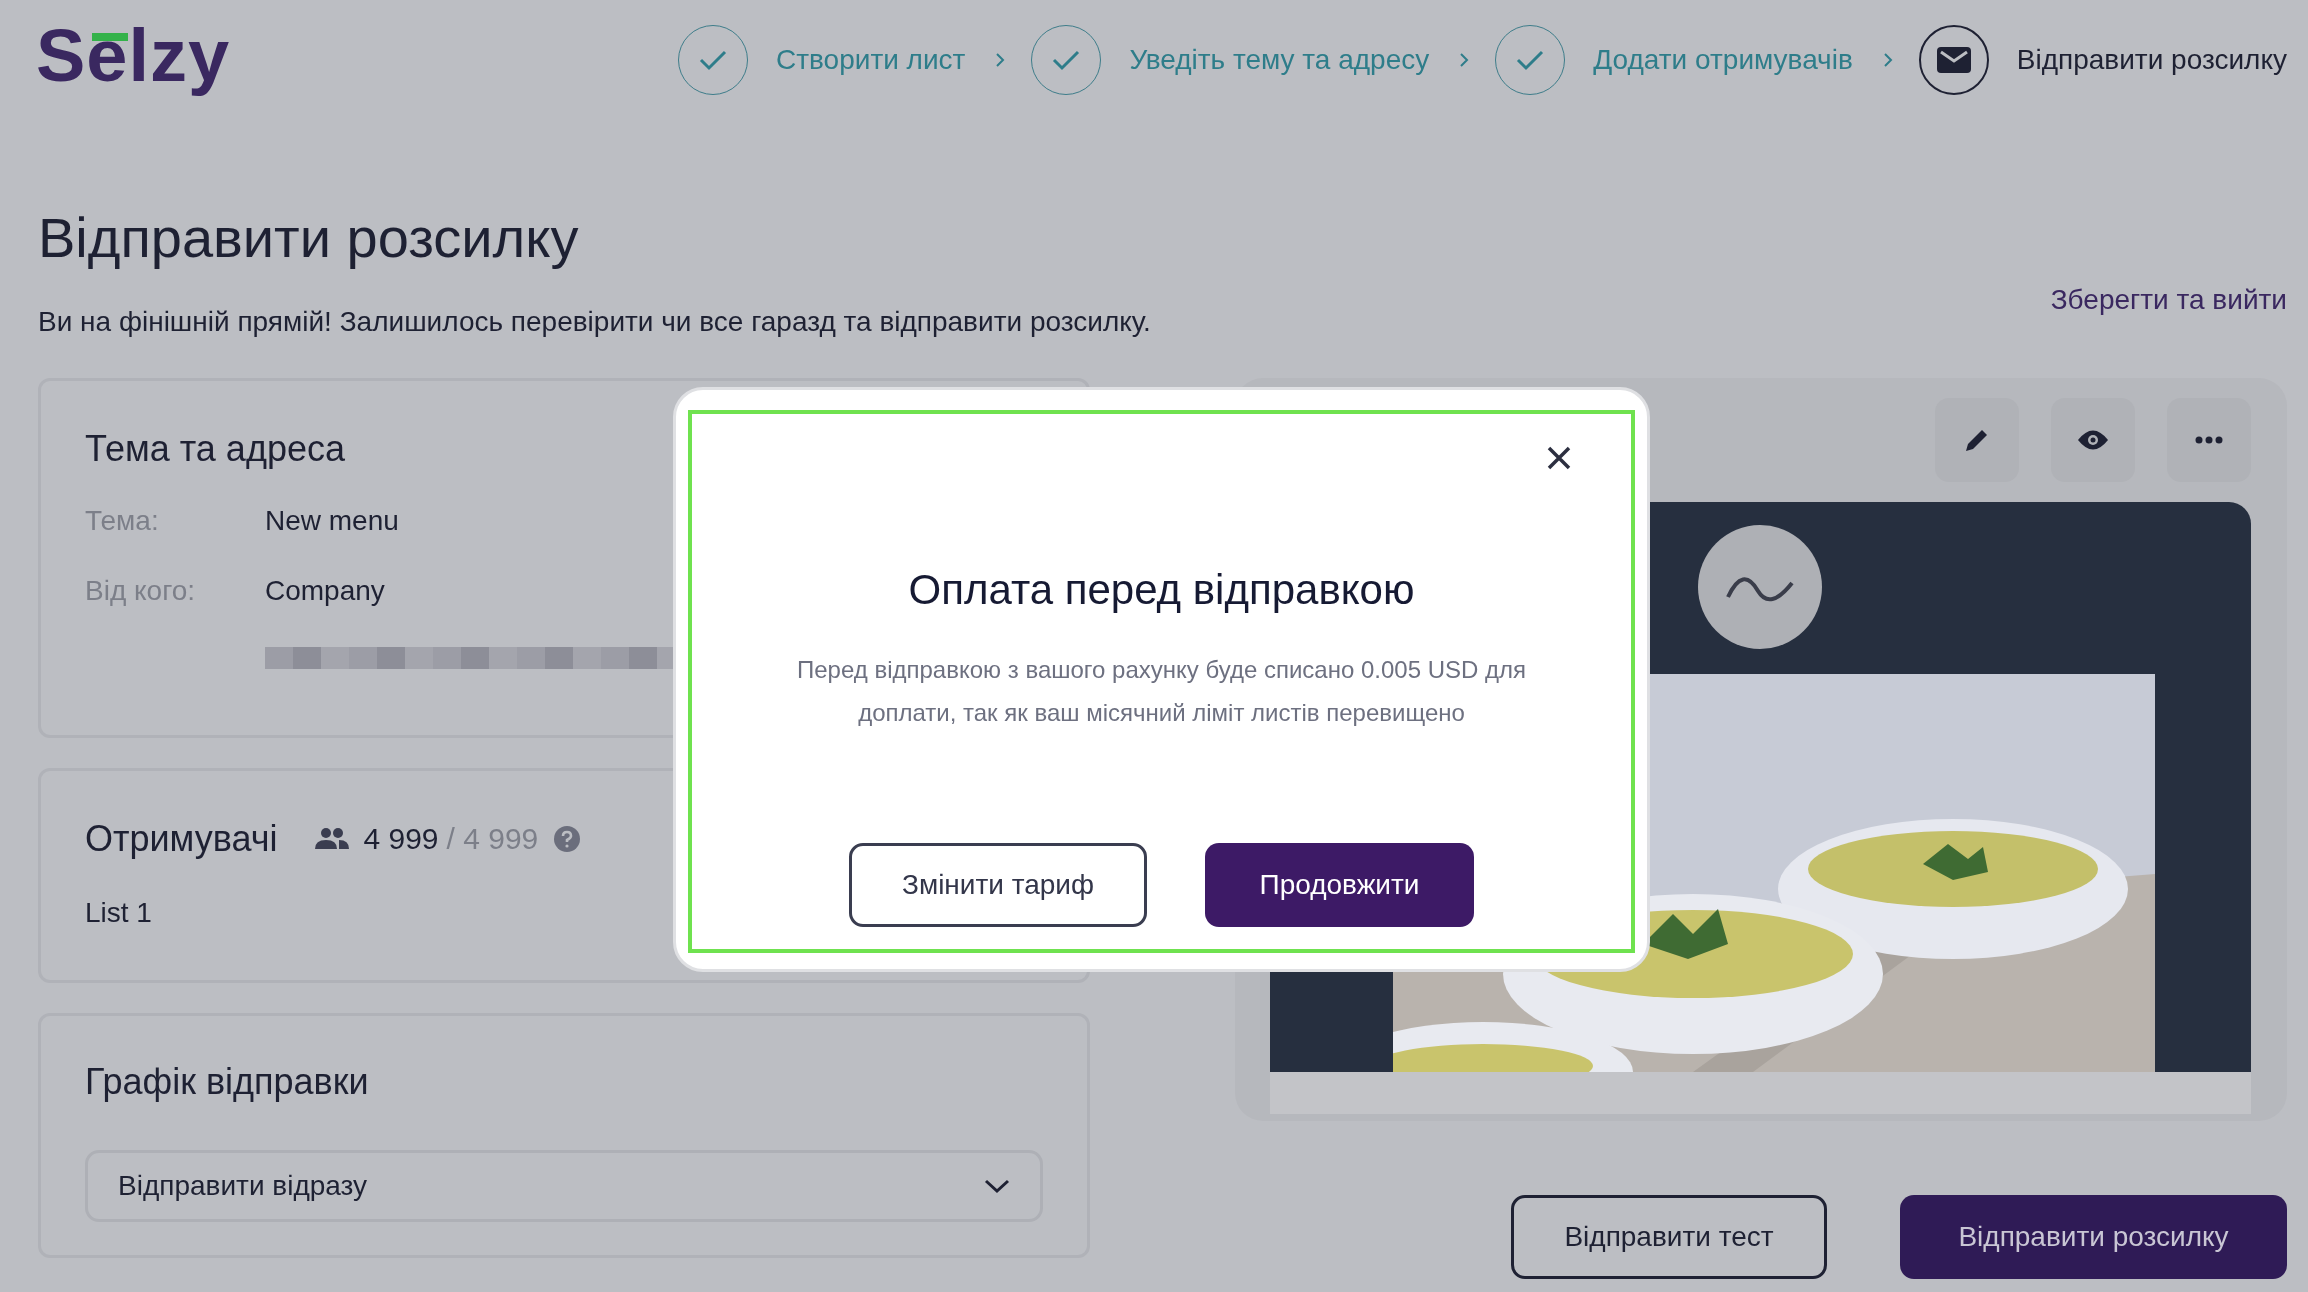 This screenshot has height=1292, width=2308. What do you see at coordinates (215, 449) in the screenshot?
I see `card-title: Тема та адреса` at bounding box center [215, 449].